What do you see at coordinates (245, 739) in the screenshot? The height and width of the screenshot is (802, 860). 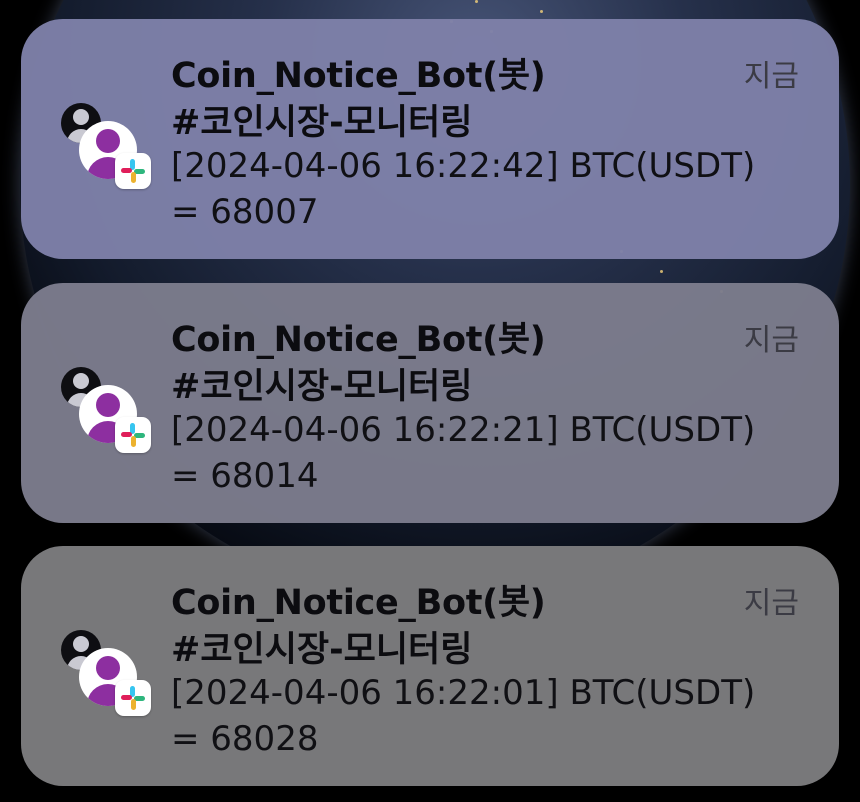 I see `message-line: = 68028` at bounding box center [245, 739].